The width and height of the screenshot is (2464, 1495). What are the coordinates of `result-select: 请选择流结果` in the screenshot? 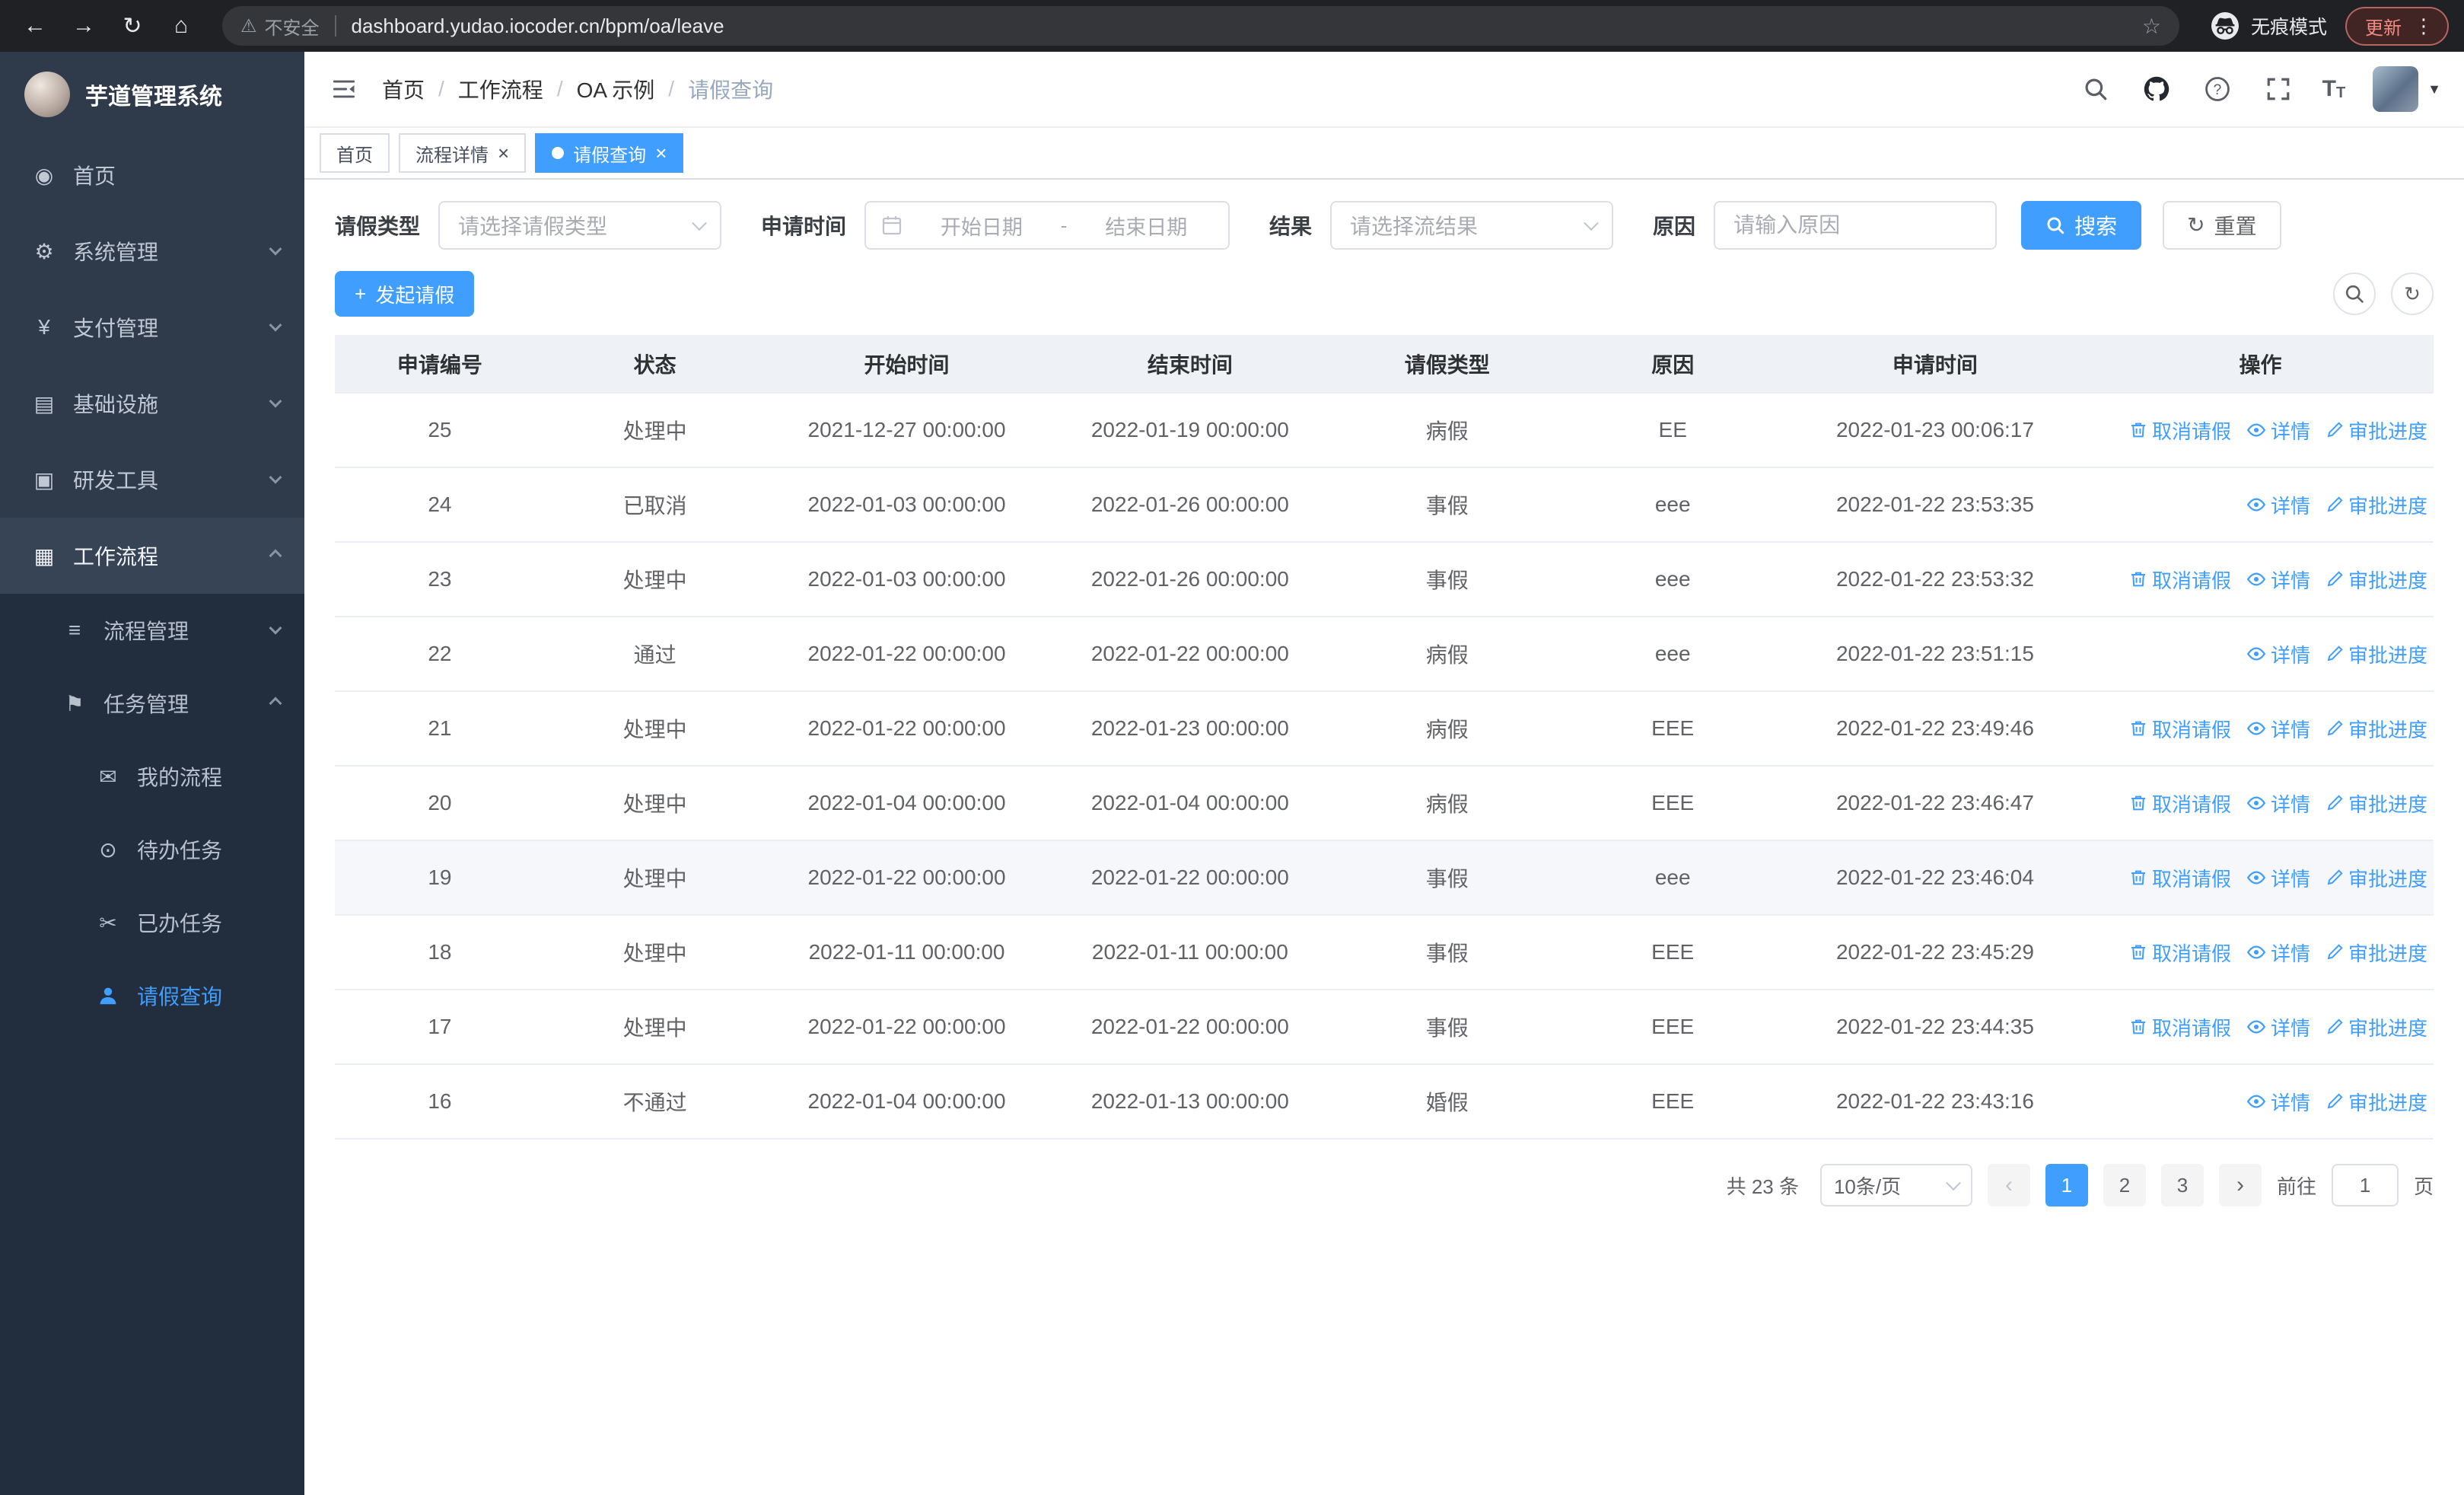 It's located at (1472, 225).